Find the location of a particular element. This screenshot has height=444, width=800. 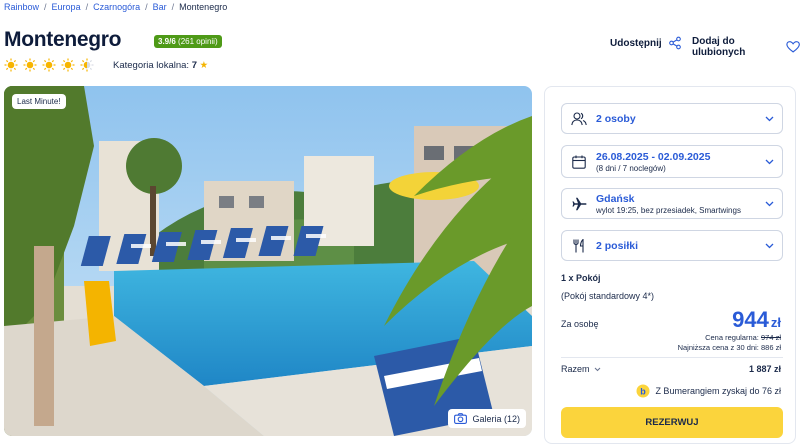

plane-icon is located at coordinates (579, 204).